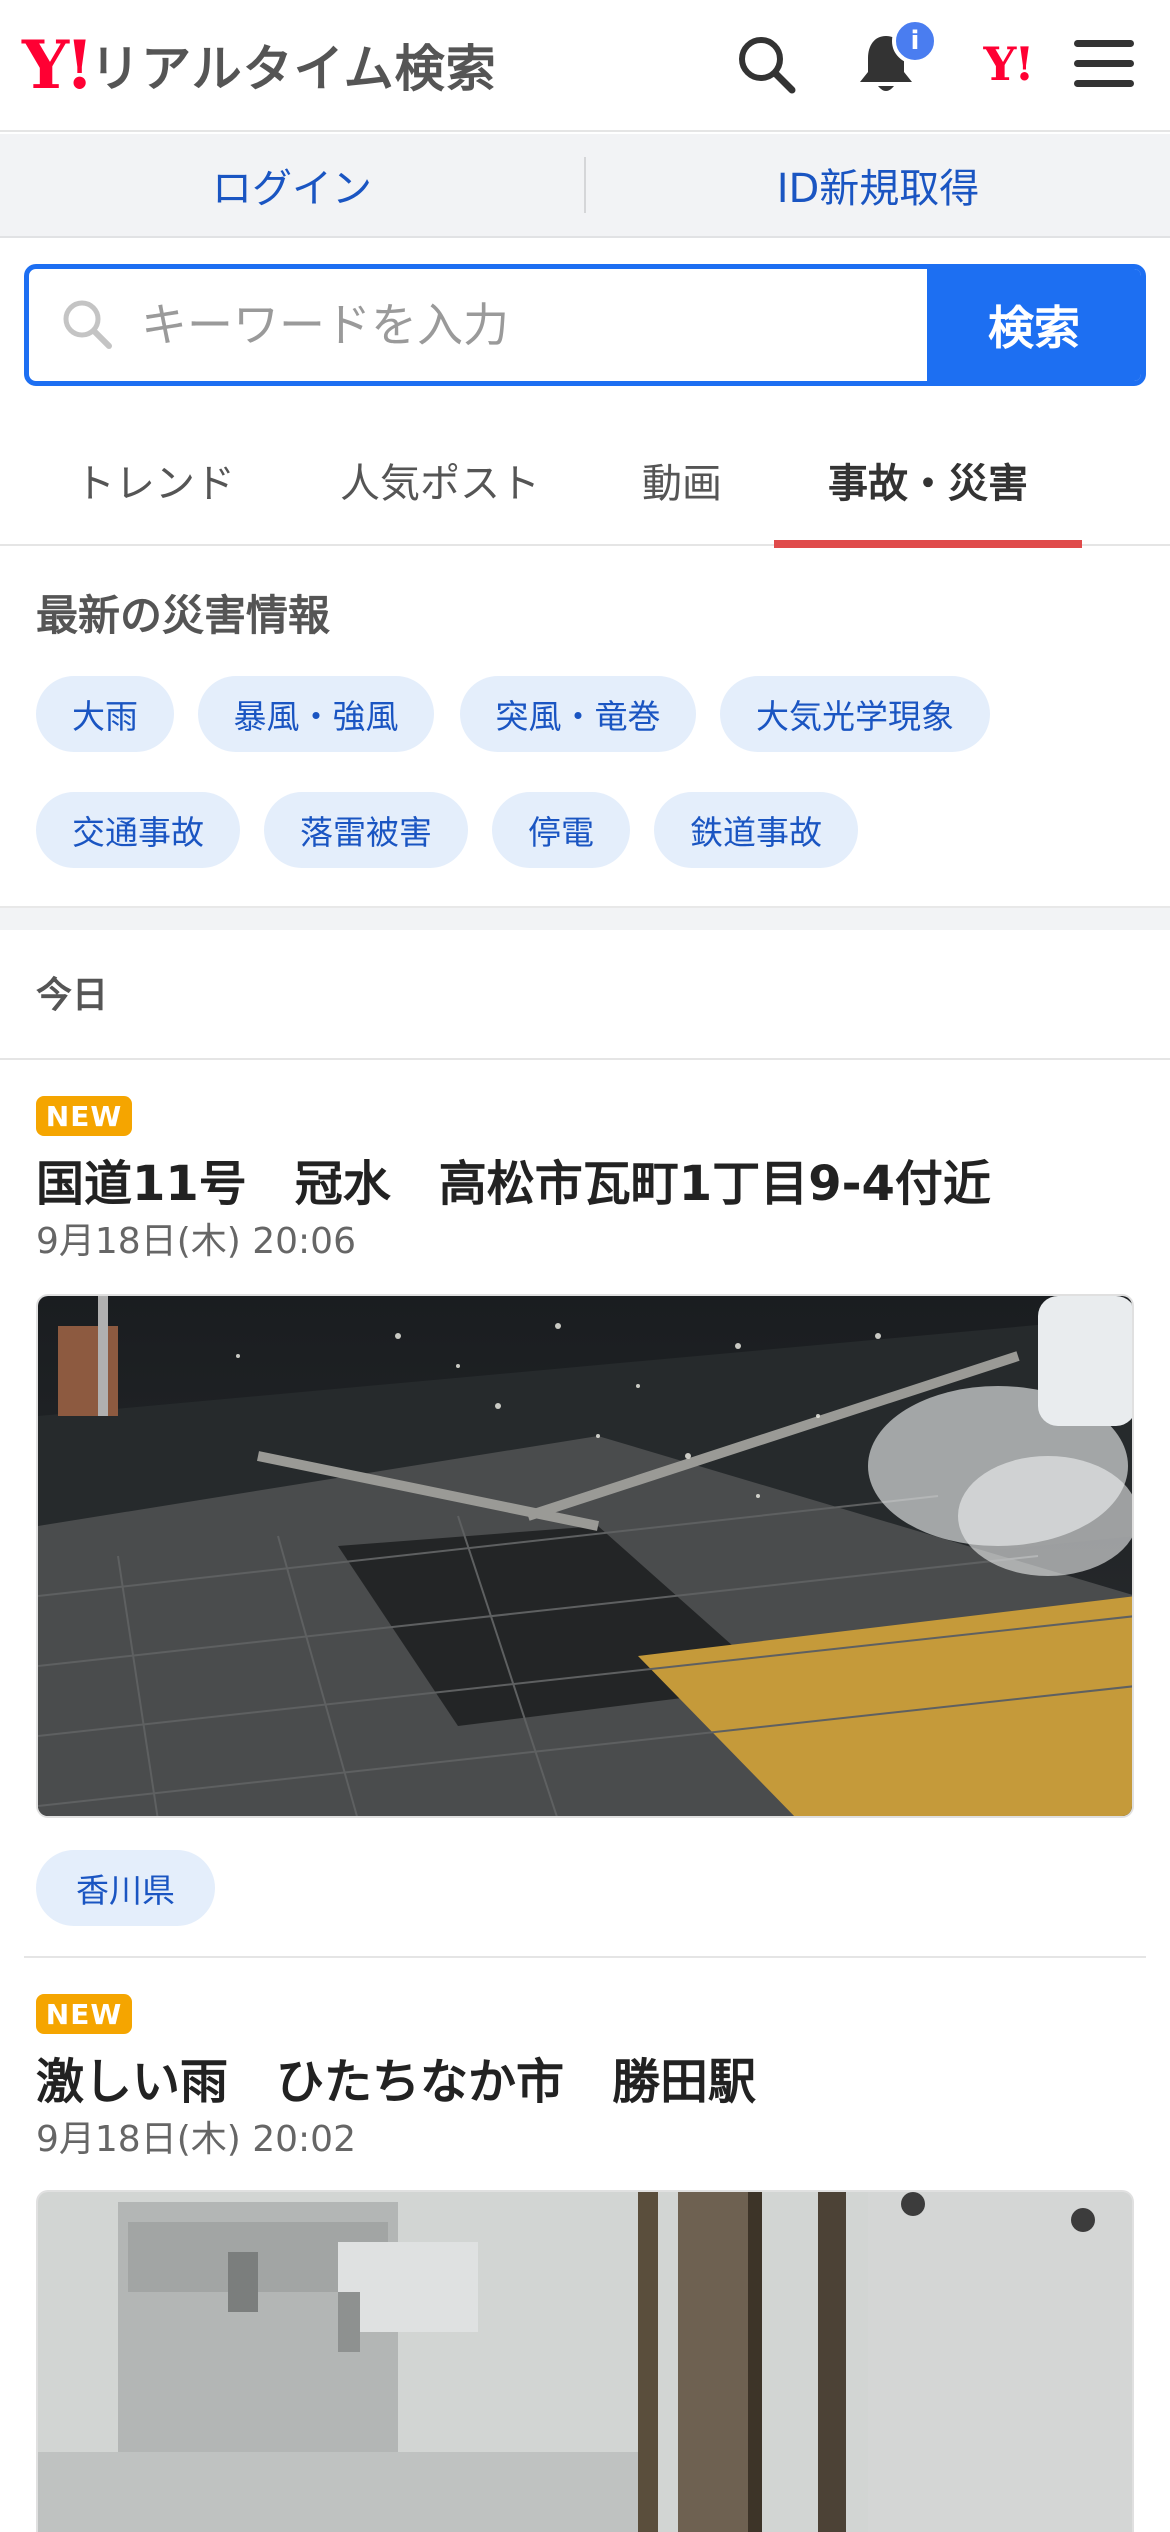 Image resolution: width=1170 pixels, height=2532 pixels. What do you see at coordinates (58, 65) in the screenshot?
I see `logo-mark: Y!` at bounding box center [58, 65].